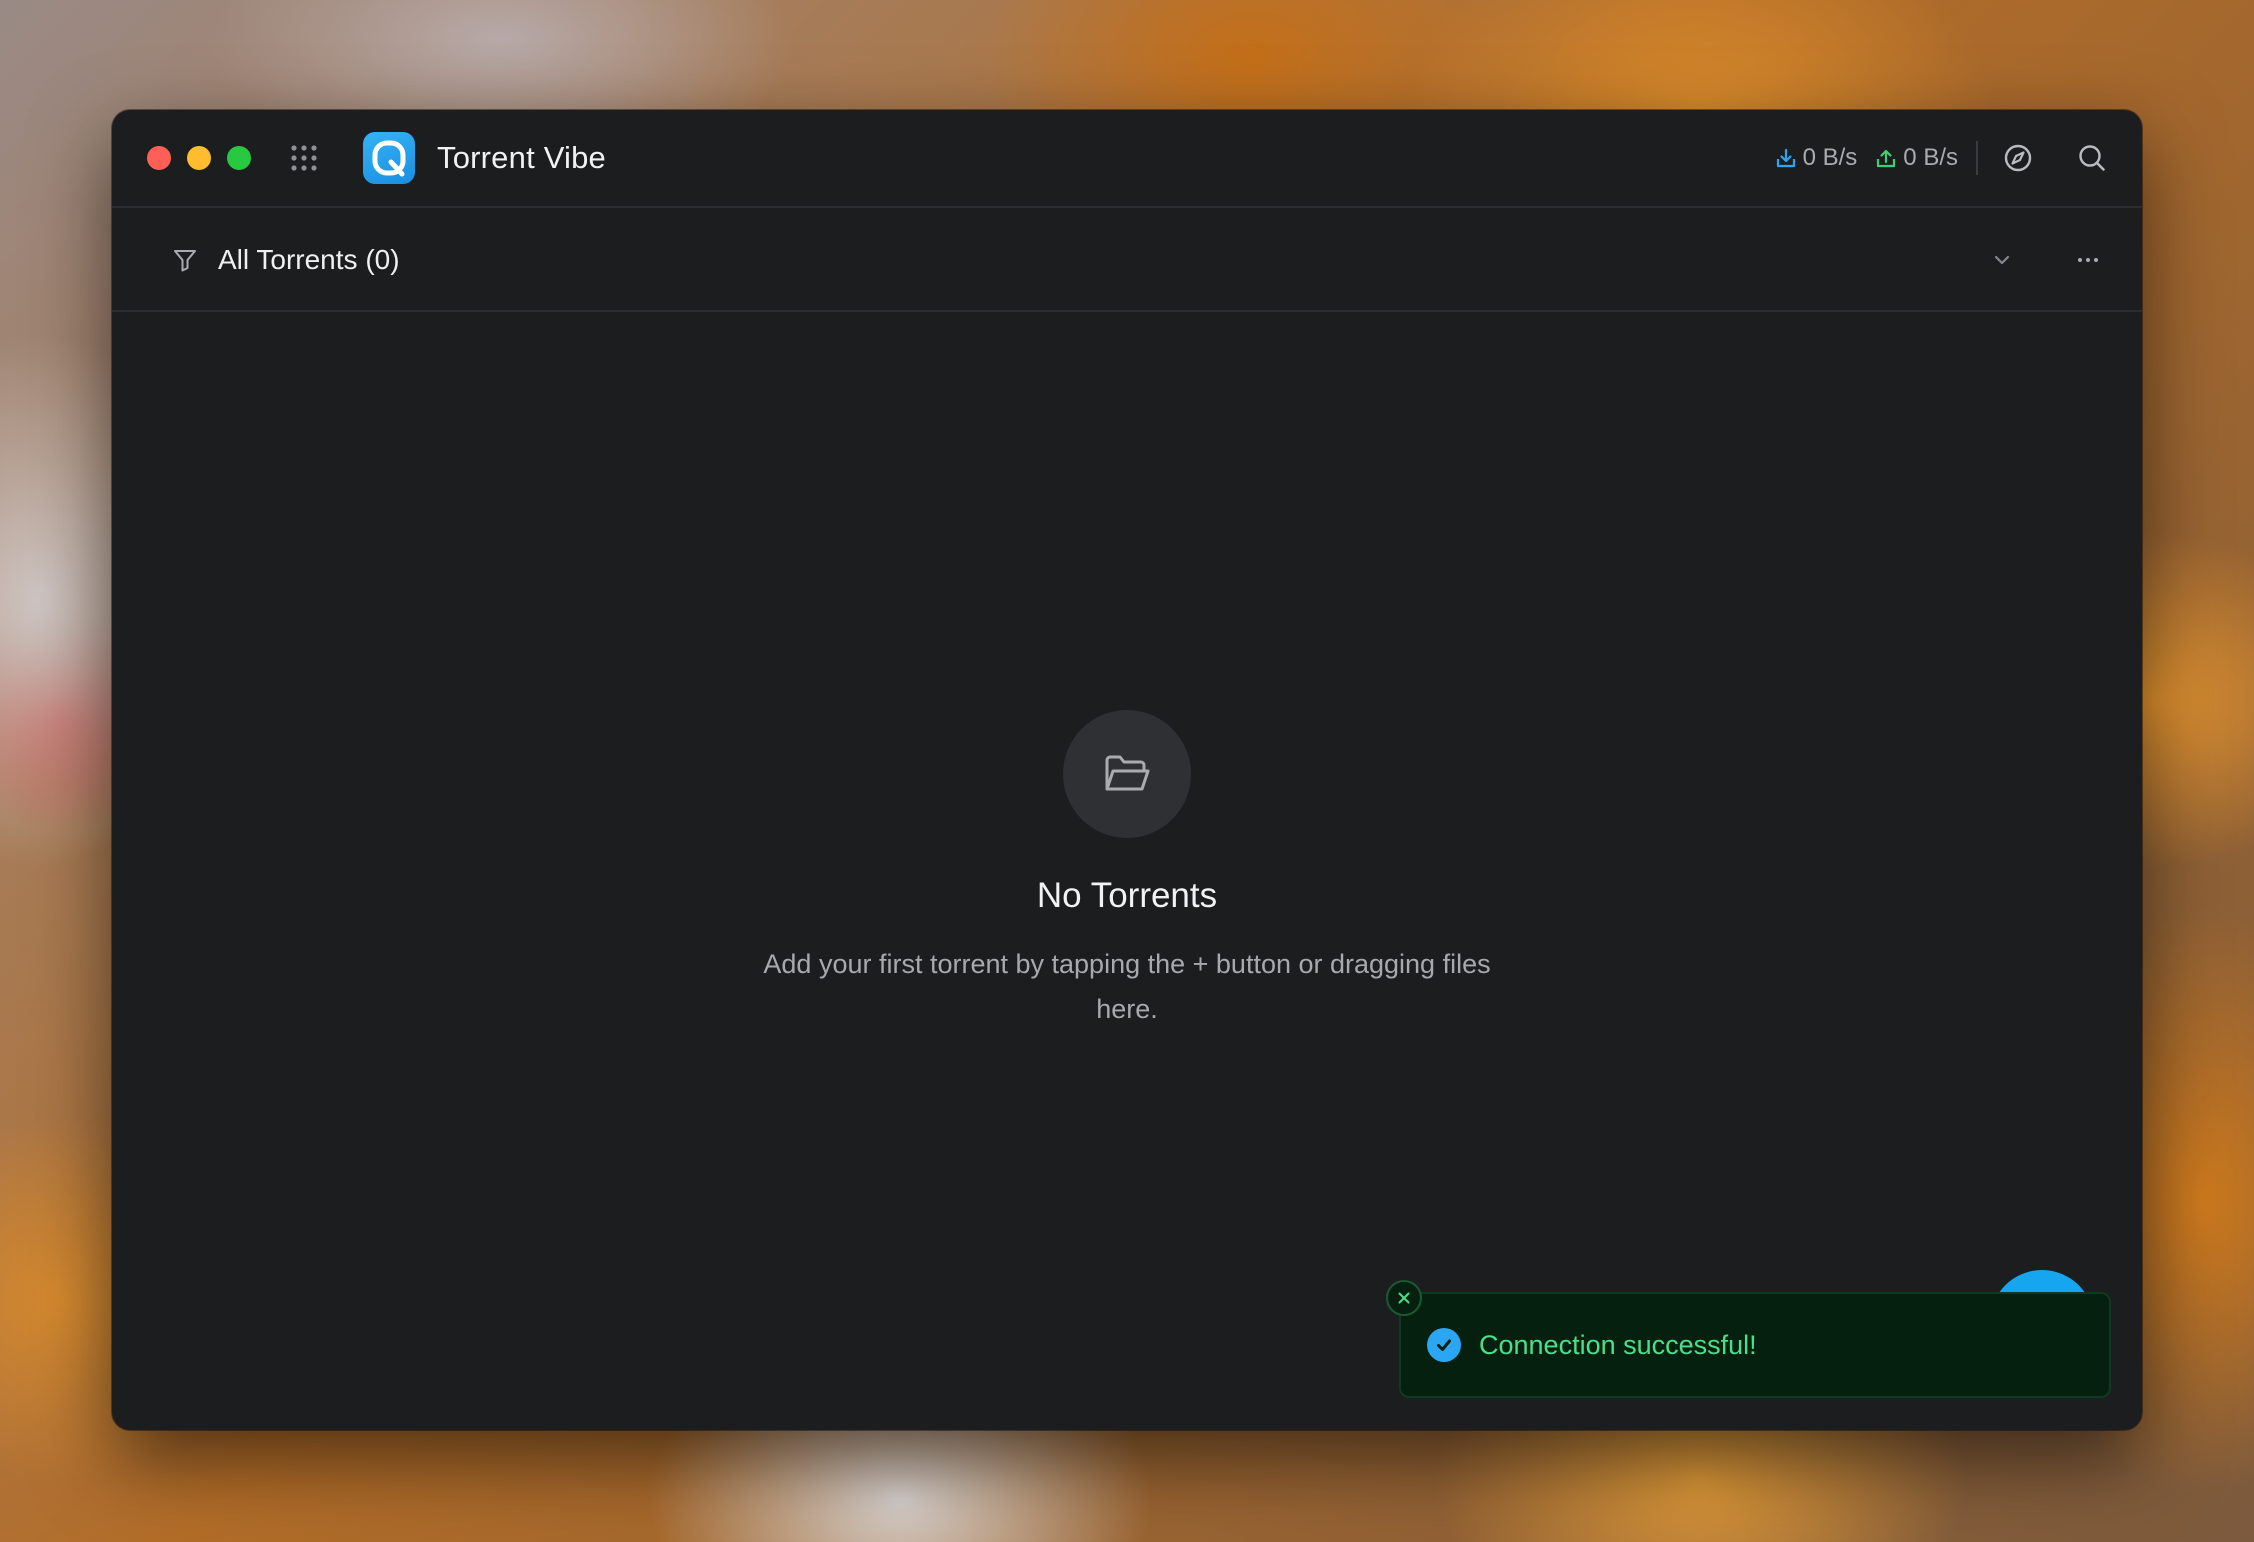 The width and height of the screenshot is (2254, 1542). I want to click on search-icon, so click(2092, 158).